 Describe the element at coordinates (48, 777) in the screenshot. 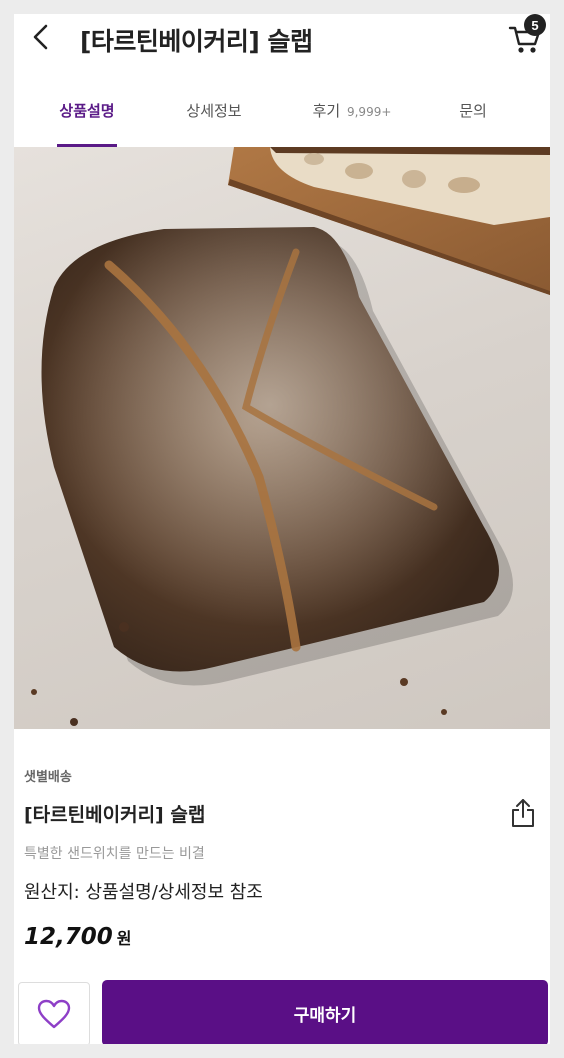

I see `delivery-type: 샛별배송` at that location.